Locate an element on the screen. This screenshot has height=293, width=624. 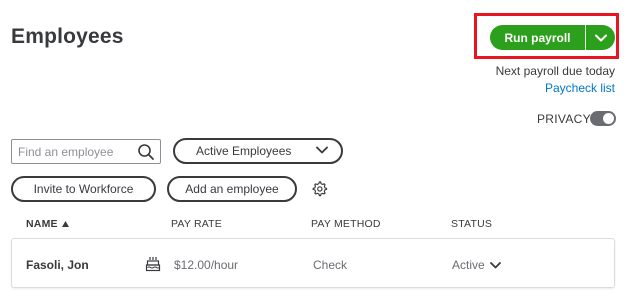
employee-status-dropdown: Active is located at coordinates (476, 265).